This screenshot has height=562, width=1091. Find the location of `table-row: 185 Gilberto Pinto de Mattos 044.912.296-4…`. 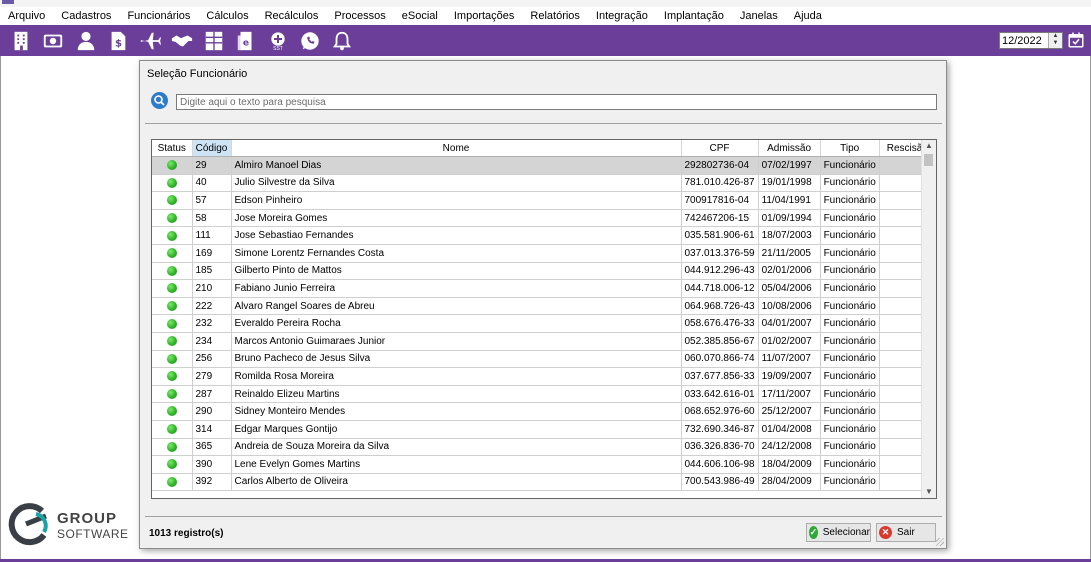

table-row: 185 Gilberto Pinto de Mattos 044.912.296-4… is located at coordinates (544, 271).